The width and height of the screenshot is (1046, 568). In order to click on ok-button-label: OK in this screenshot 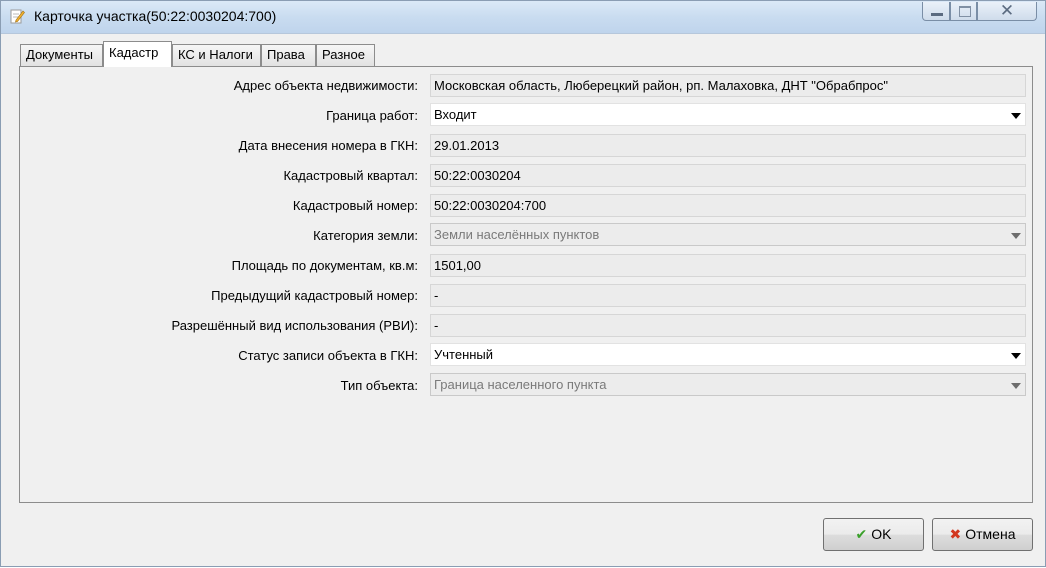, I will do `click(881, 534)`.